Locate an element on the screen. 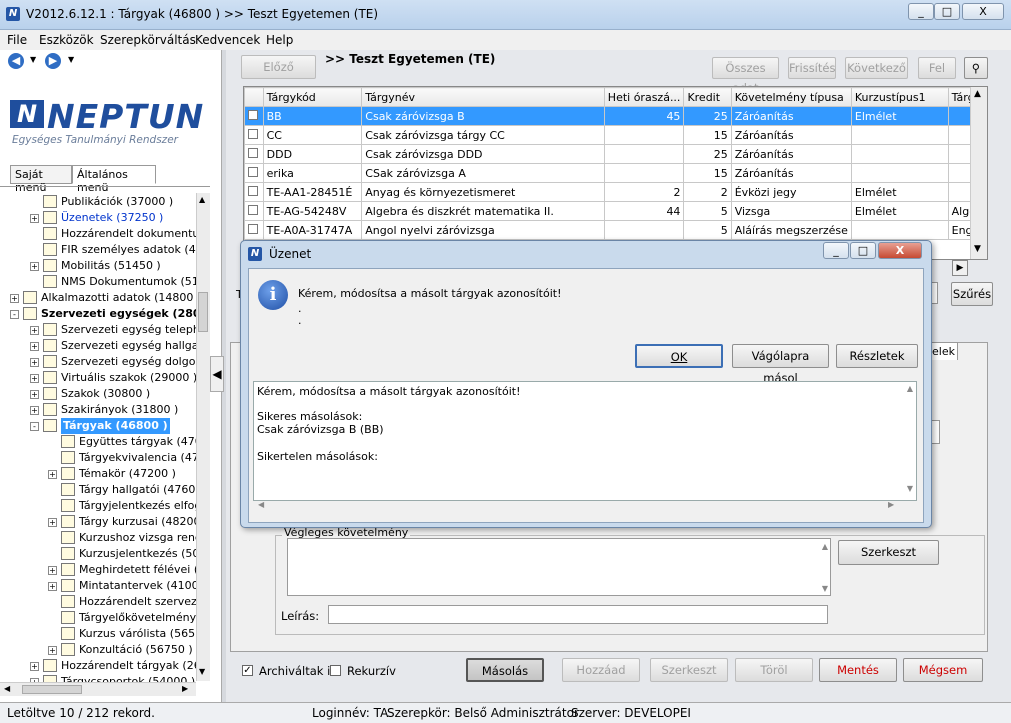  tree-item: + Témakör (47200 ) is located at coordinates (98, 474).